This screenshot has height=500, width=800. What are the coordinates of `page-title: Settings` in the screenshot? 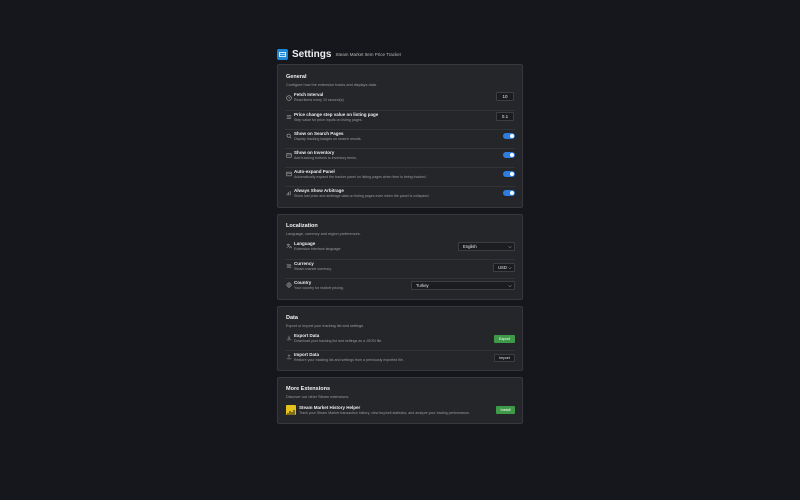 It's located at (312, 54).